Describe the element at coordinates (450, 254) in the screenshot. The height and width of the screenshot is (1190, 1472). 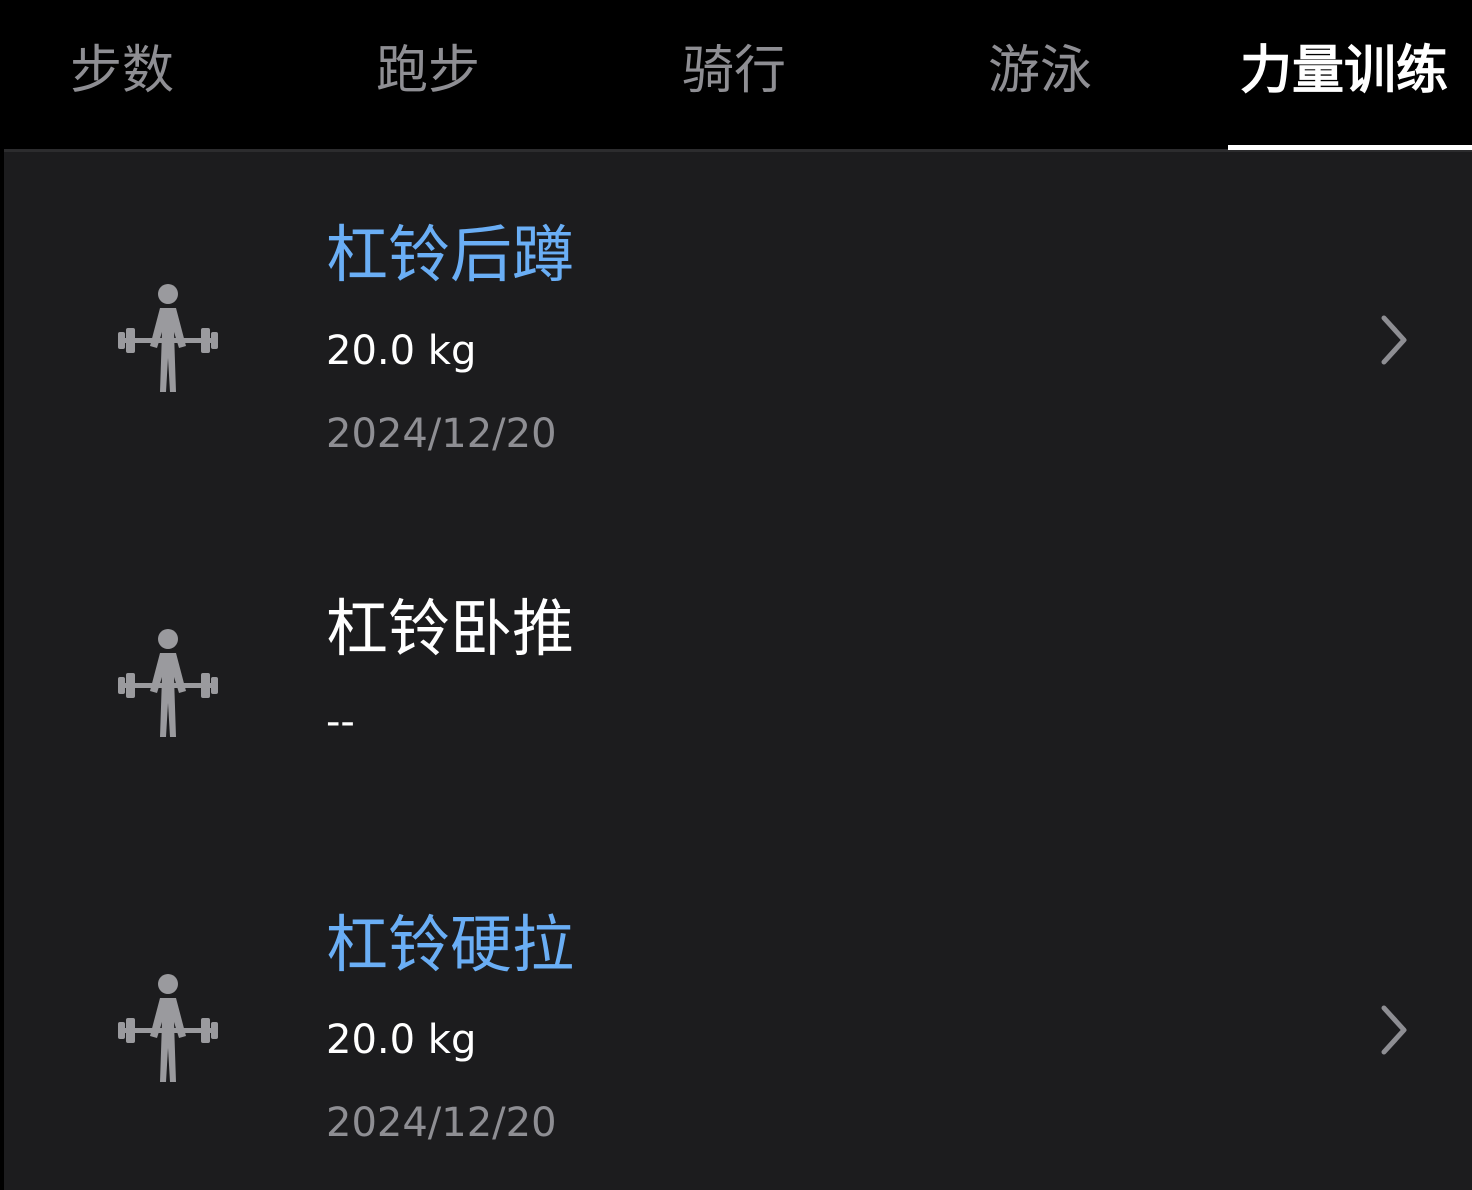
I see `exercise-name: 杠铃后蹲` at that location.